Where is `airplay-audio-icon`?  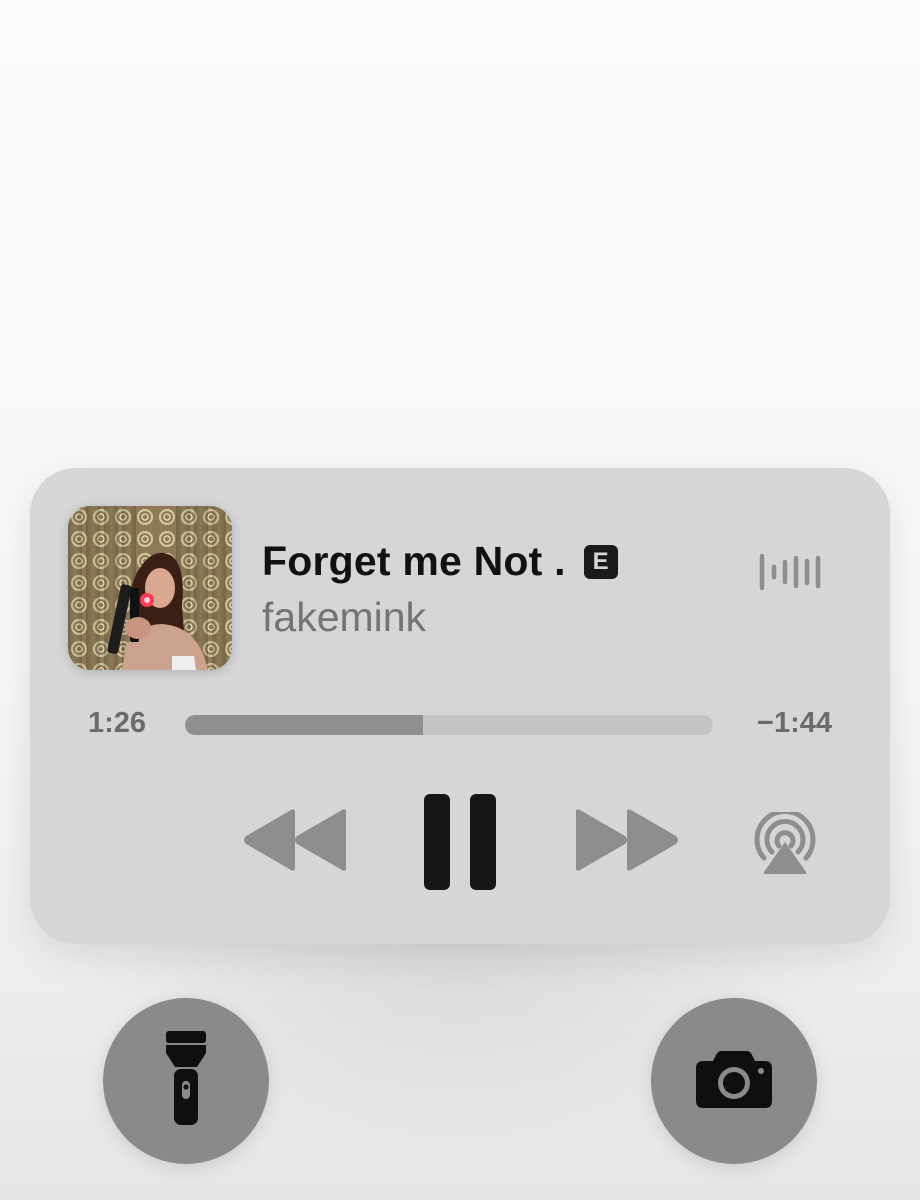
airplay-audio-icon is located at coordinates (785, 843).